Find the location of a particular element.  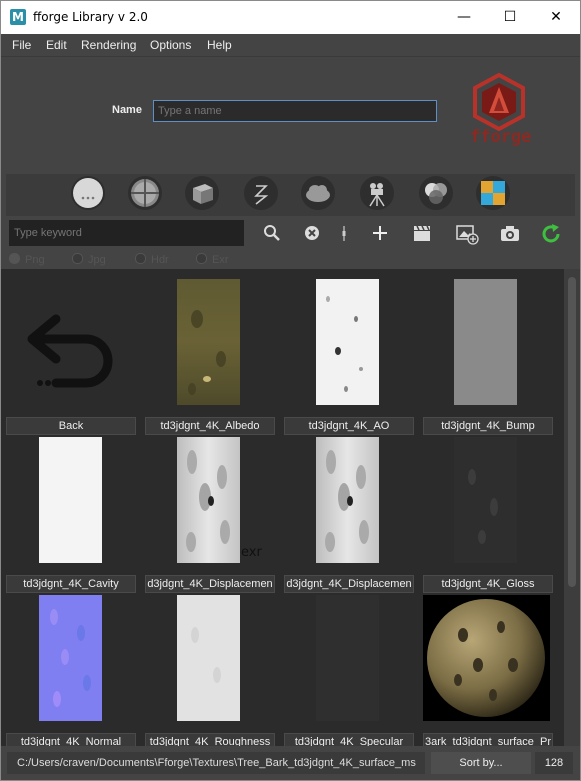

grid-item-texture: d3jdgnt_4K_Displacemen is located at coordinates (349, 516).